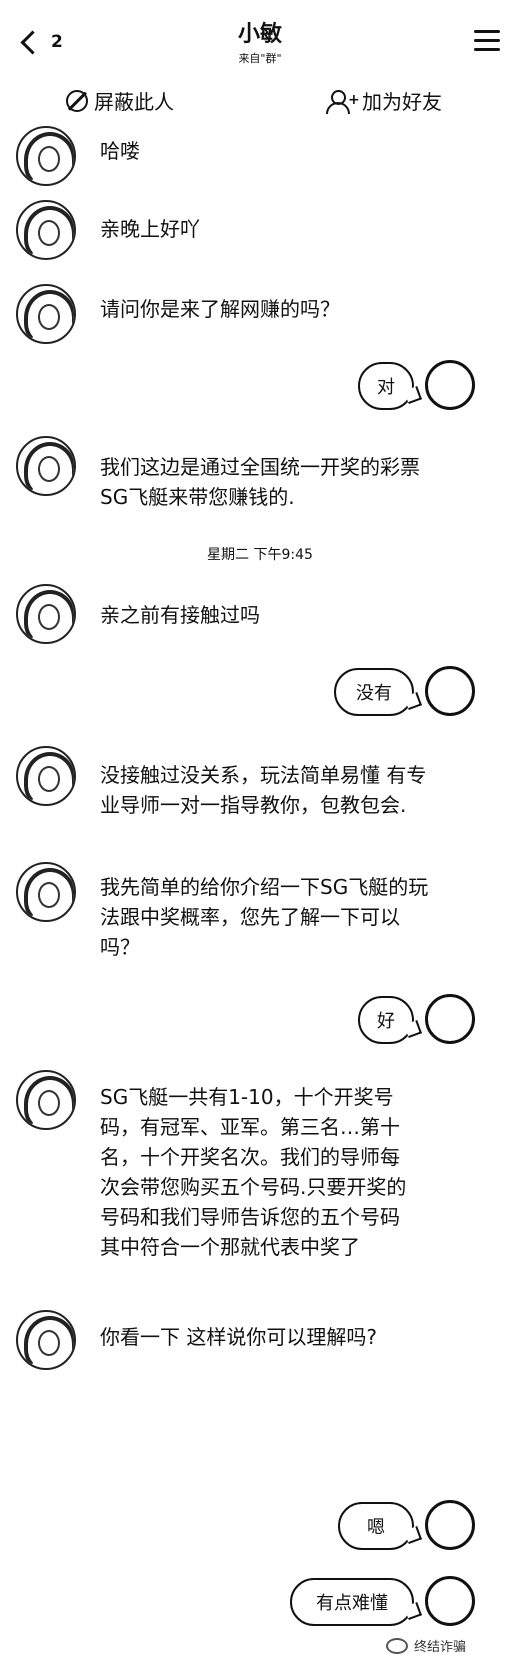  I want to click on message-text: 哈喽, so click(120, 151).